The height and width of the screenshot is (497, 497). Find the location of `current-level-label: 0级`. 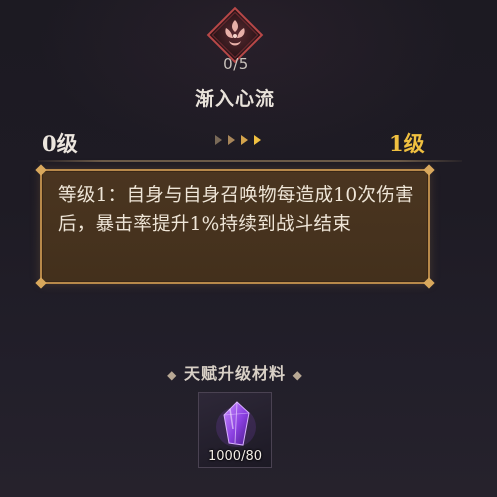

current-level-label: 0级 is located at coordinates (60, 143).